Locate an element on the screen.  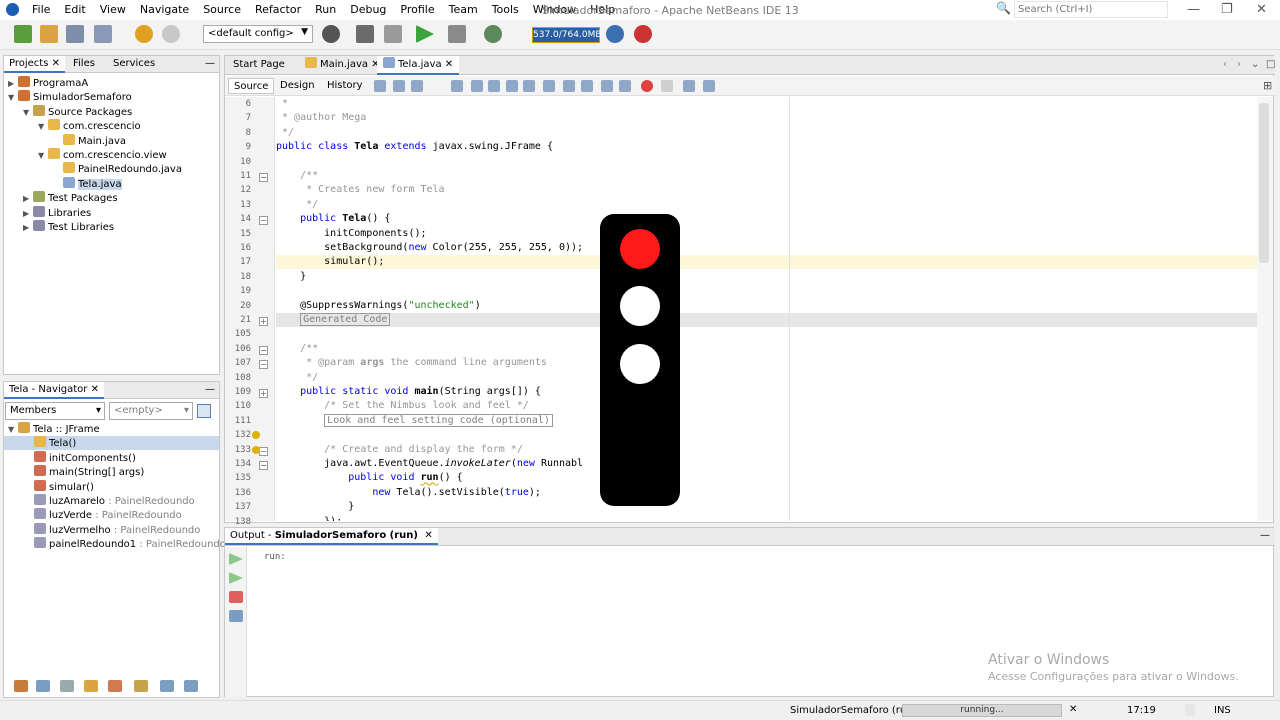
tree-item: ▶ Test Libraries is located at coordinates (68, 227).